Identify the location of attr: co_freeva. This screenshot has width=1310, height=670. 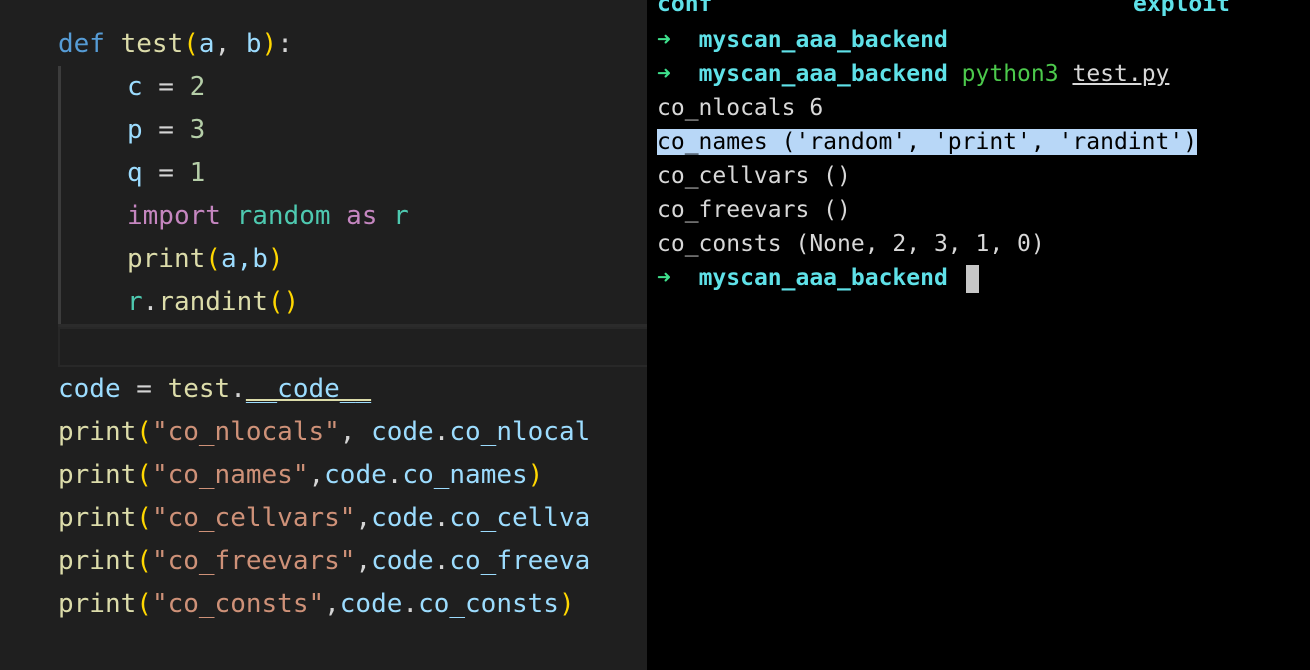
(520, 561).